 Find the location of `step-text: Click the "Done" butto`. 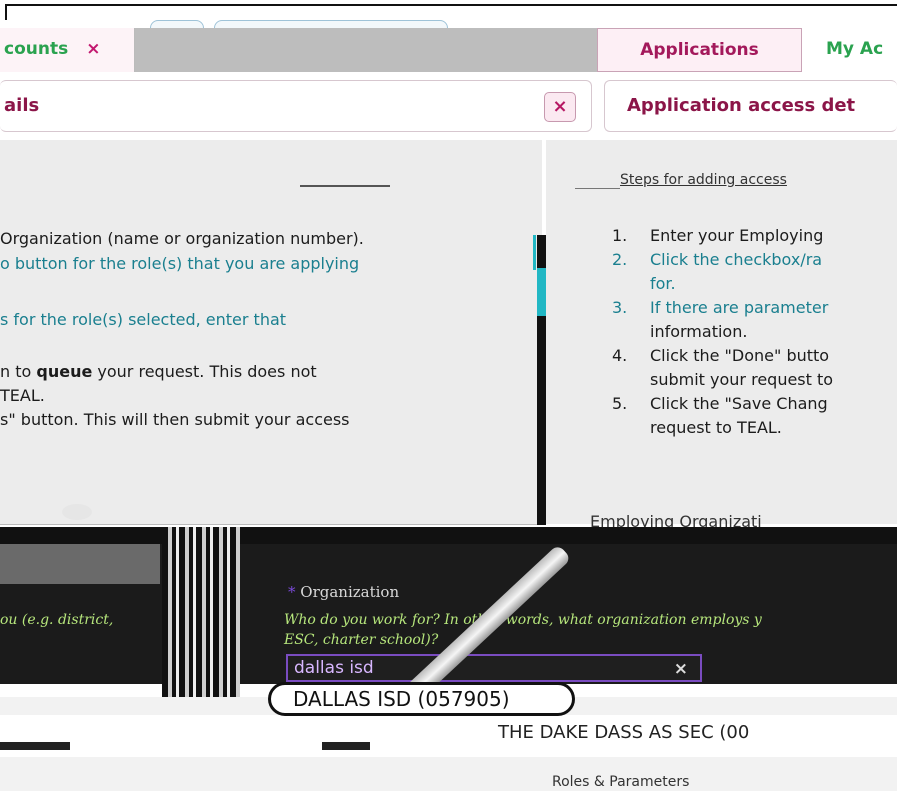

step-text: Click the "Done" butto is located at coordinates (740, 355).